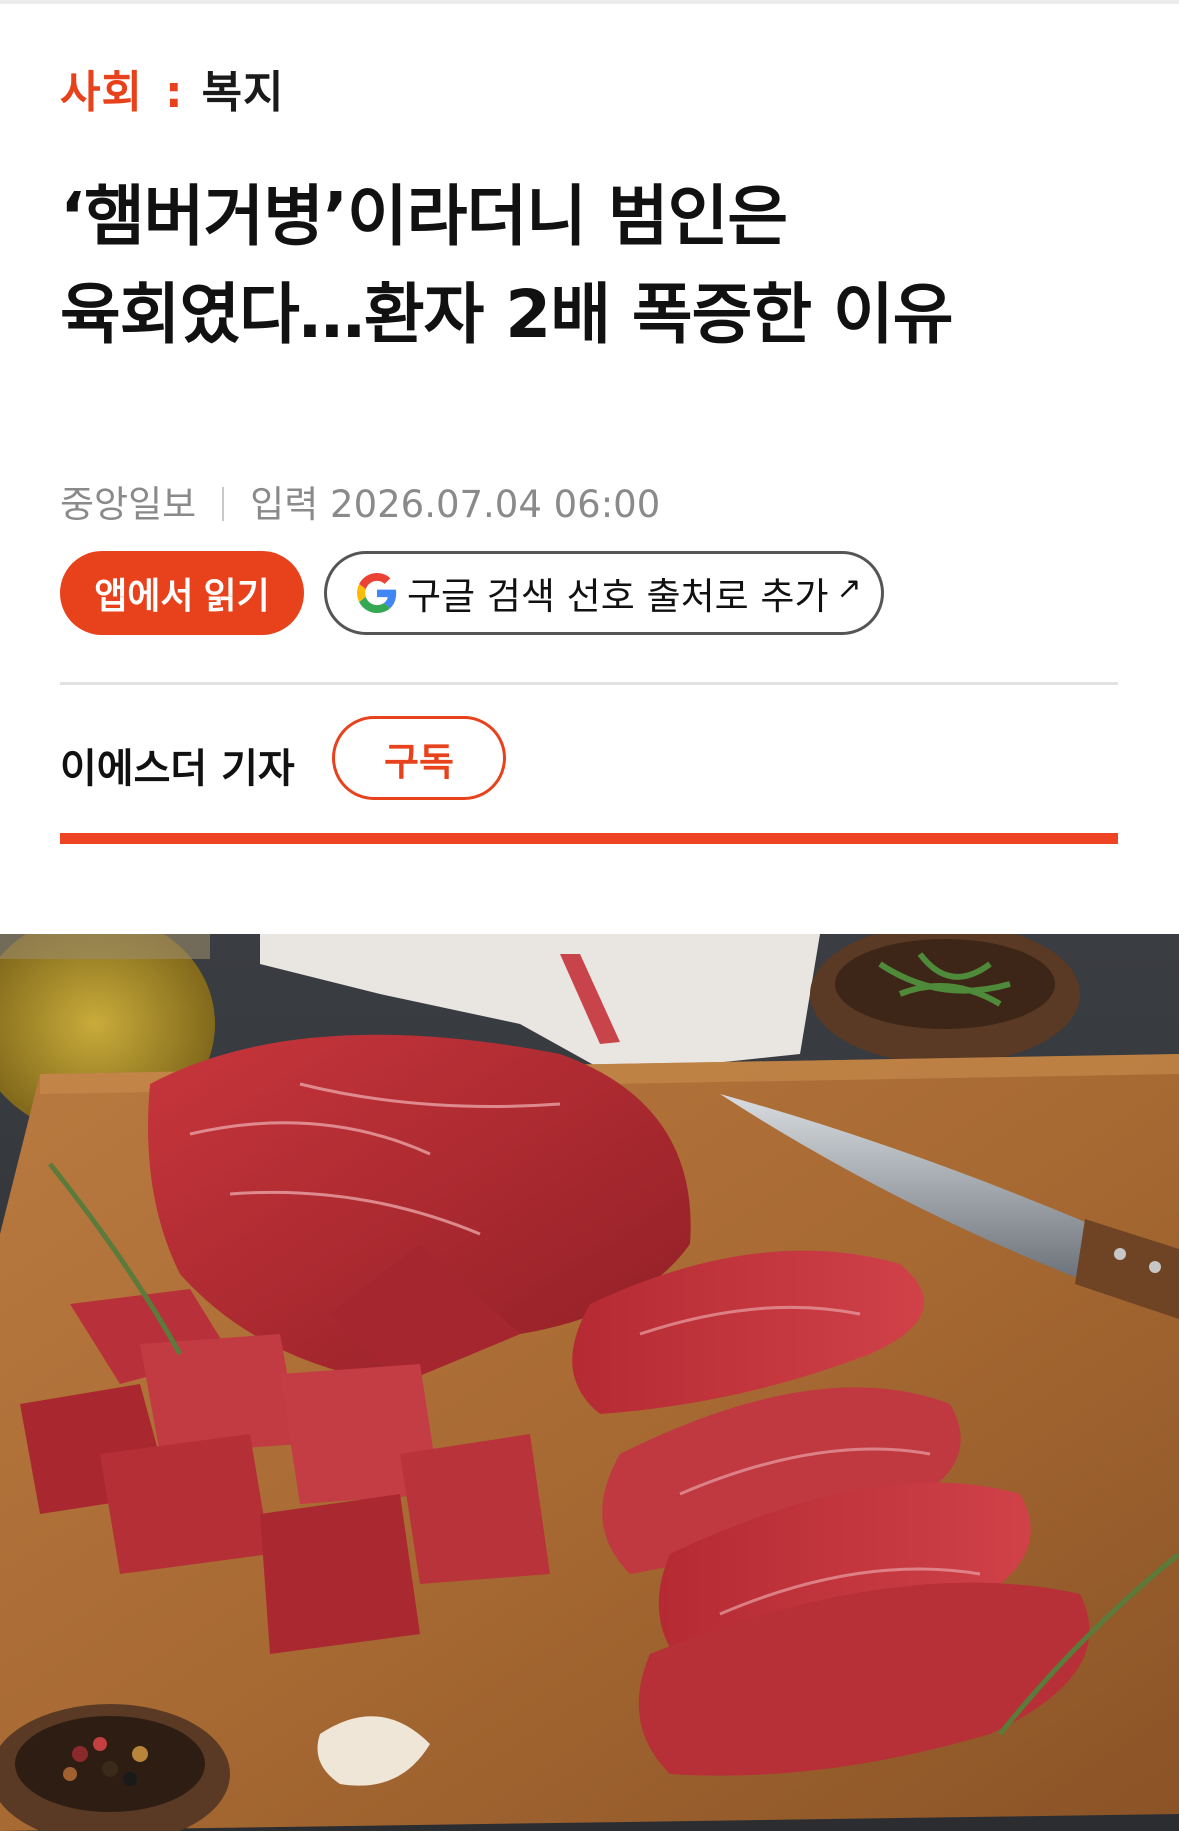 The width and height of the screenshot is (1179, 1839). I want to click on add-google-preferred-source-button: 구글 검색 선호 출처로 추가 ↗, so click(604, 593).